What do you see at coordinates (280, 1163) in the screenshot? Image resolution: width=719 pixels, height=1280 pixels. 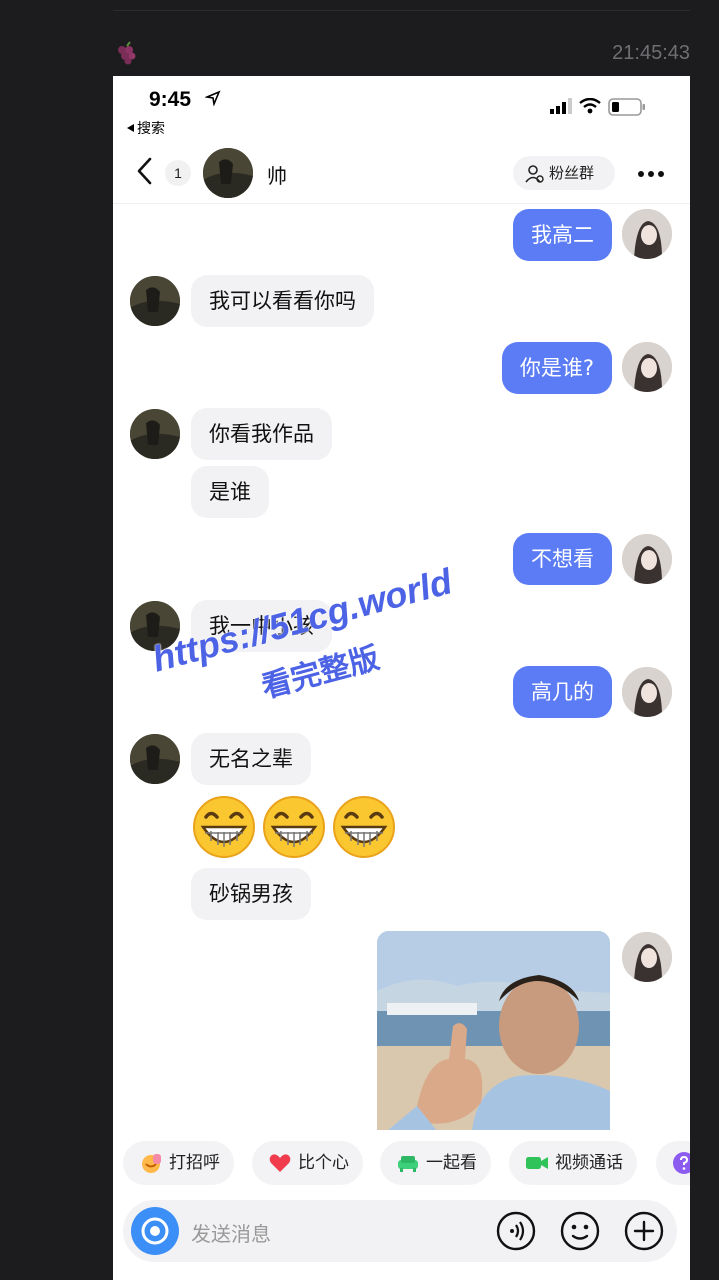 I see `heart-icon` at bounding box center [280, 1163].